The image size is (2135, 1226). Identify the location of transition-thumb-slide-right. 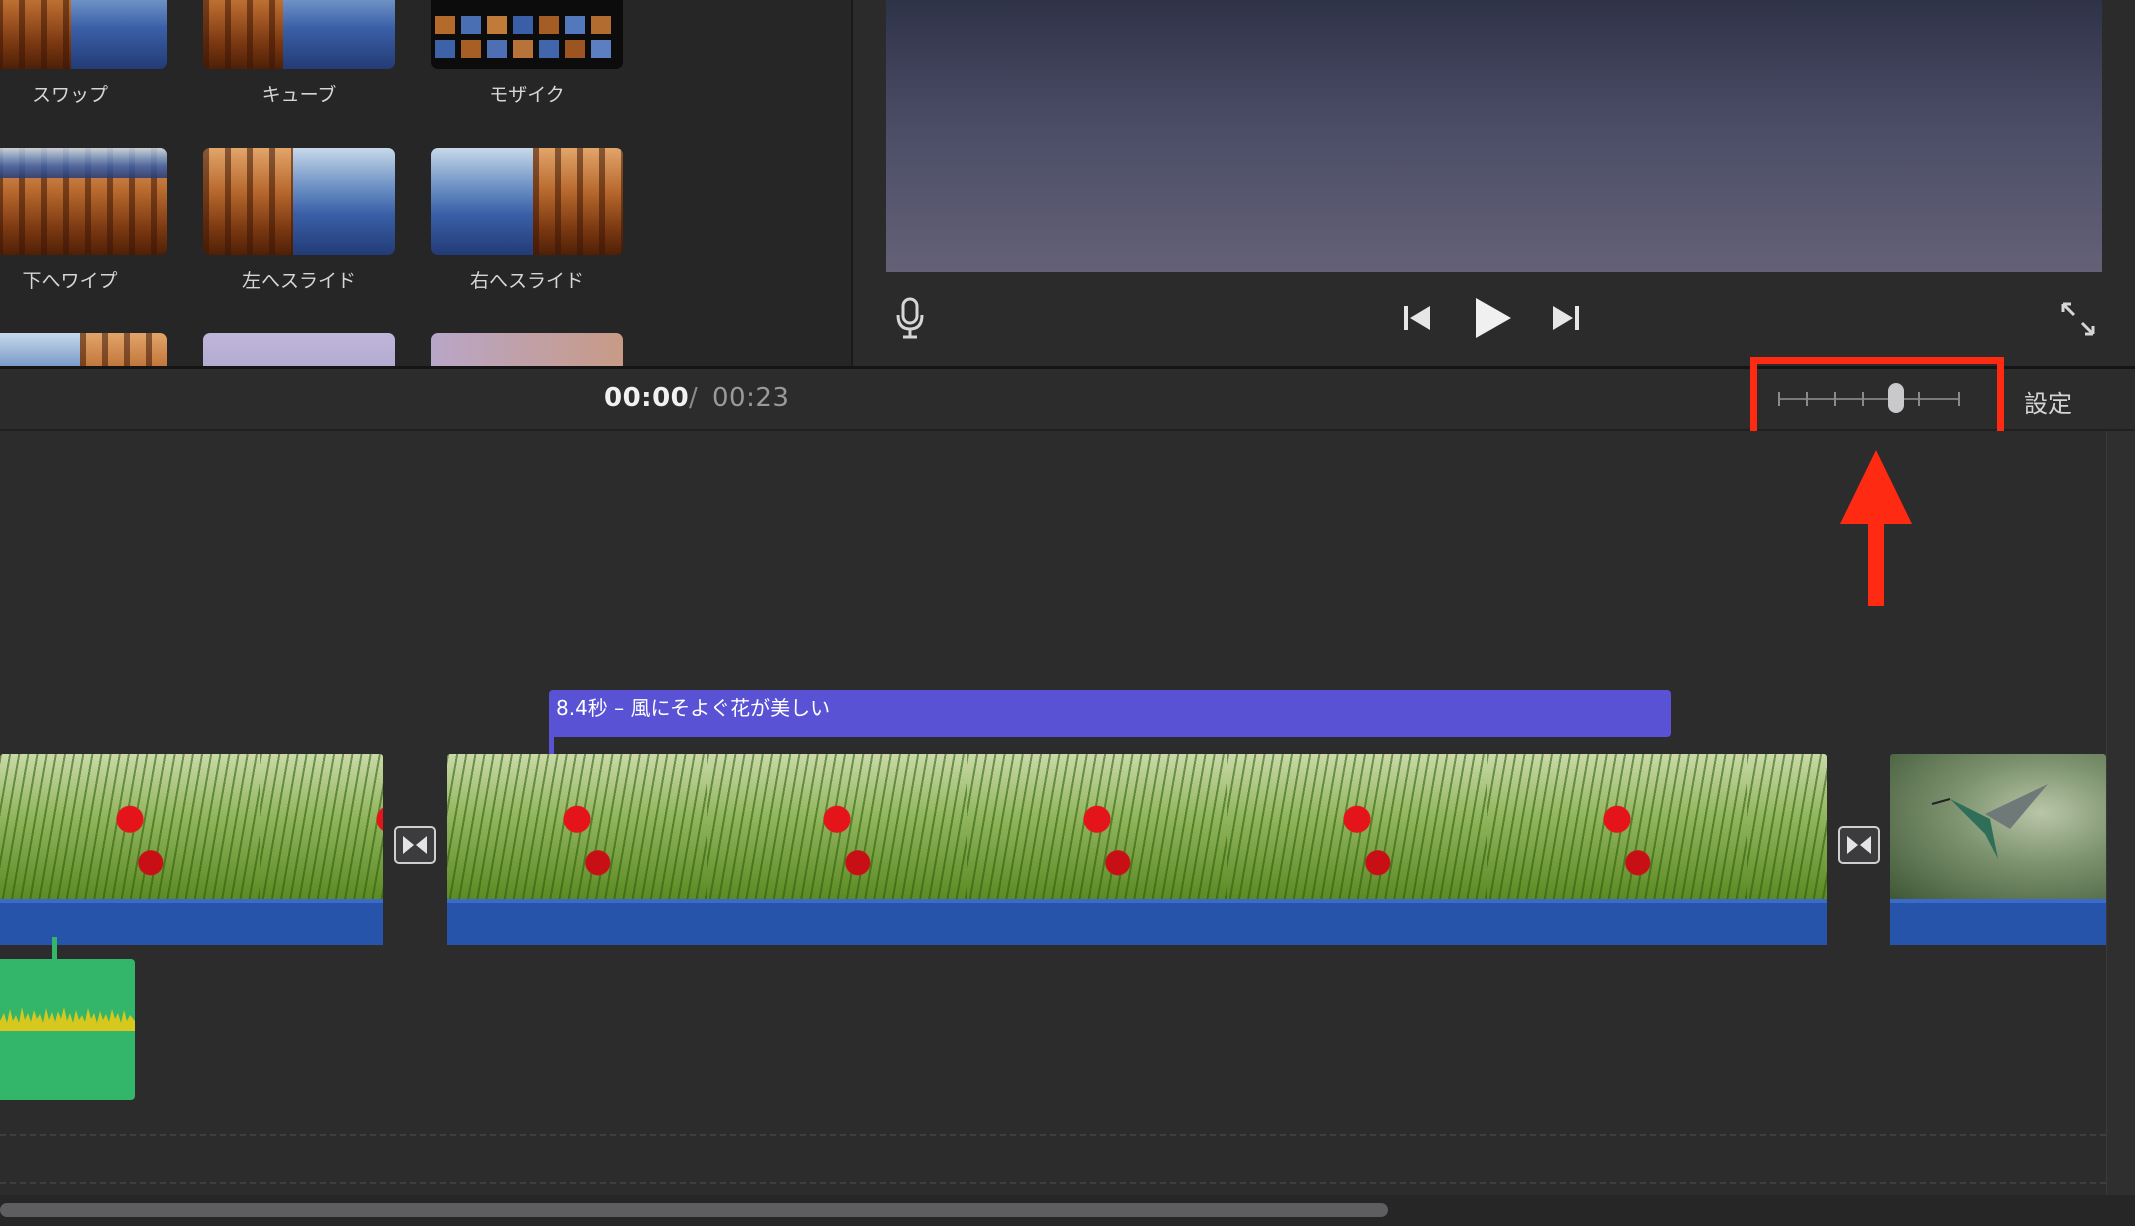
(527, 201).